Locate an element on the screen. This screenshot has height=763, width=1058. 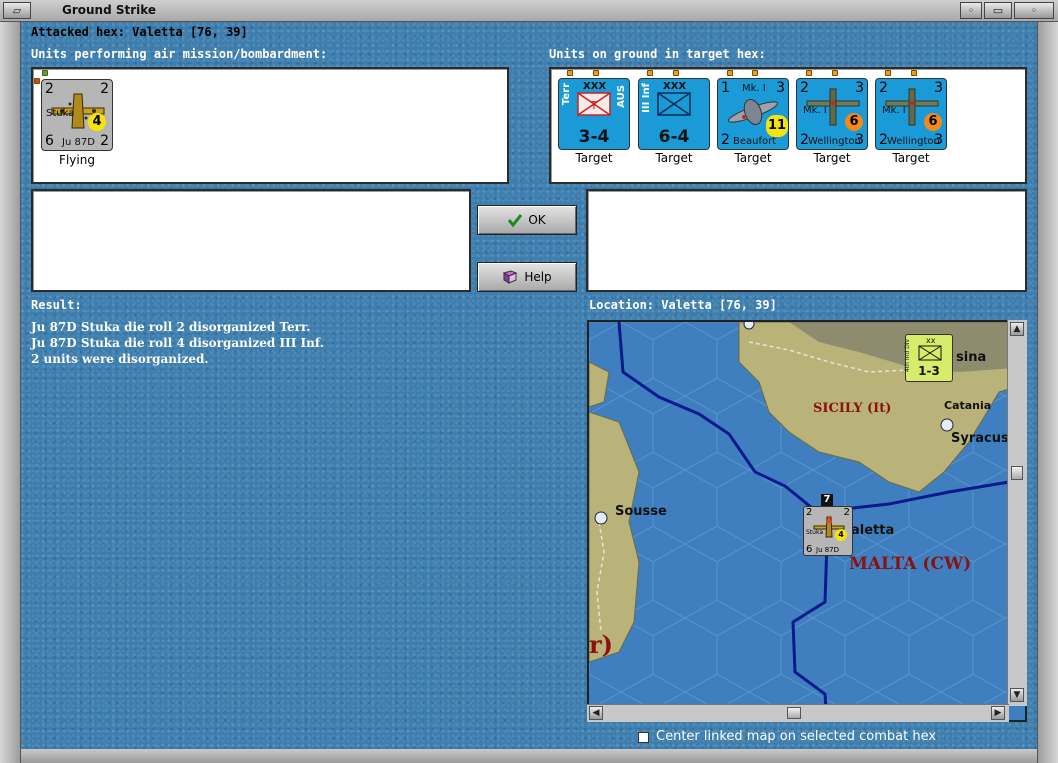
ground-unit-counter: Terr AUS XXX T 3-4 is located at coordinates (594, 114).